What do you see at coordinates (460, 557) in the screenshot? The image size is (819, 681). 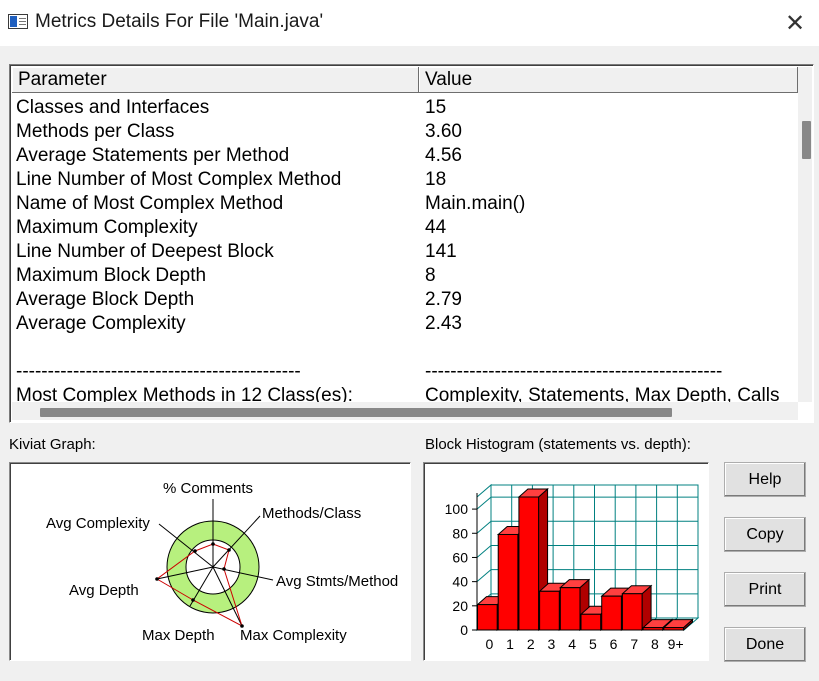 I see `histogram-y-tick-label: 60` at bounding box center [460, 557].